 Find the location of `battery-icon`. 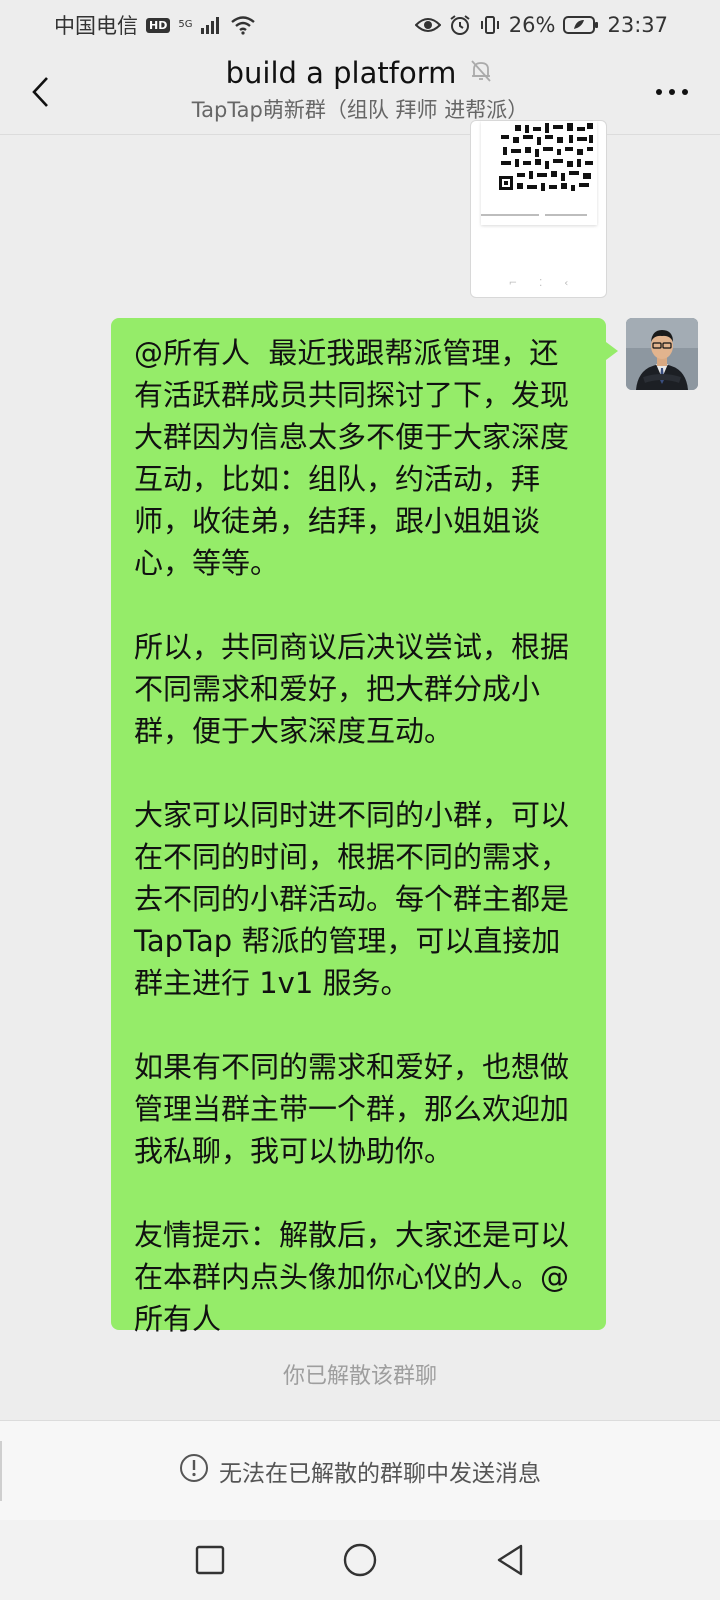

battery-icon is located at coordinates (581, 25).